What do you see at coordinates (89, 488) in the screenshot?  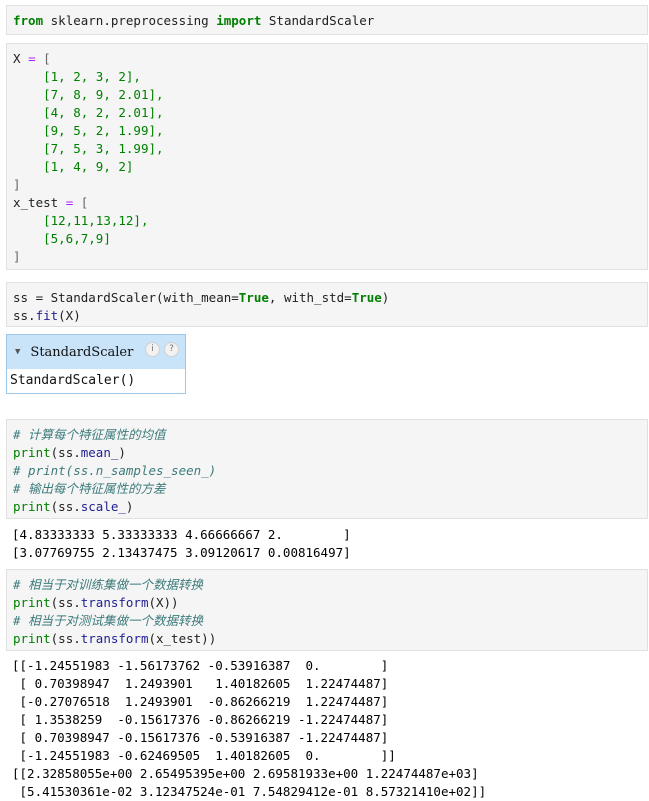 I see `comment: # 输出每个特征属性的方差` at bounding box center [89, 488].